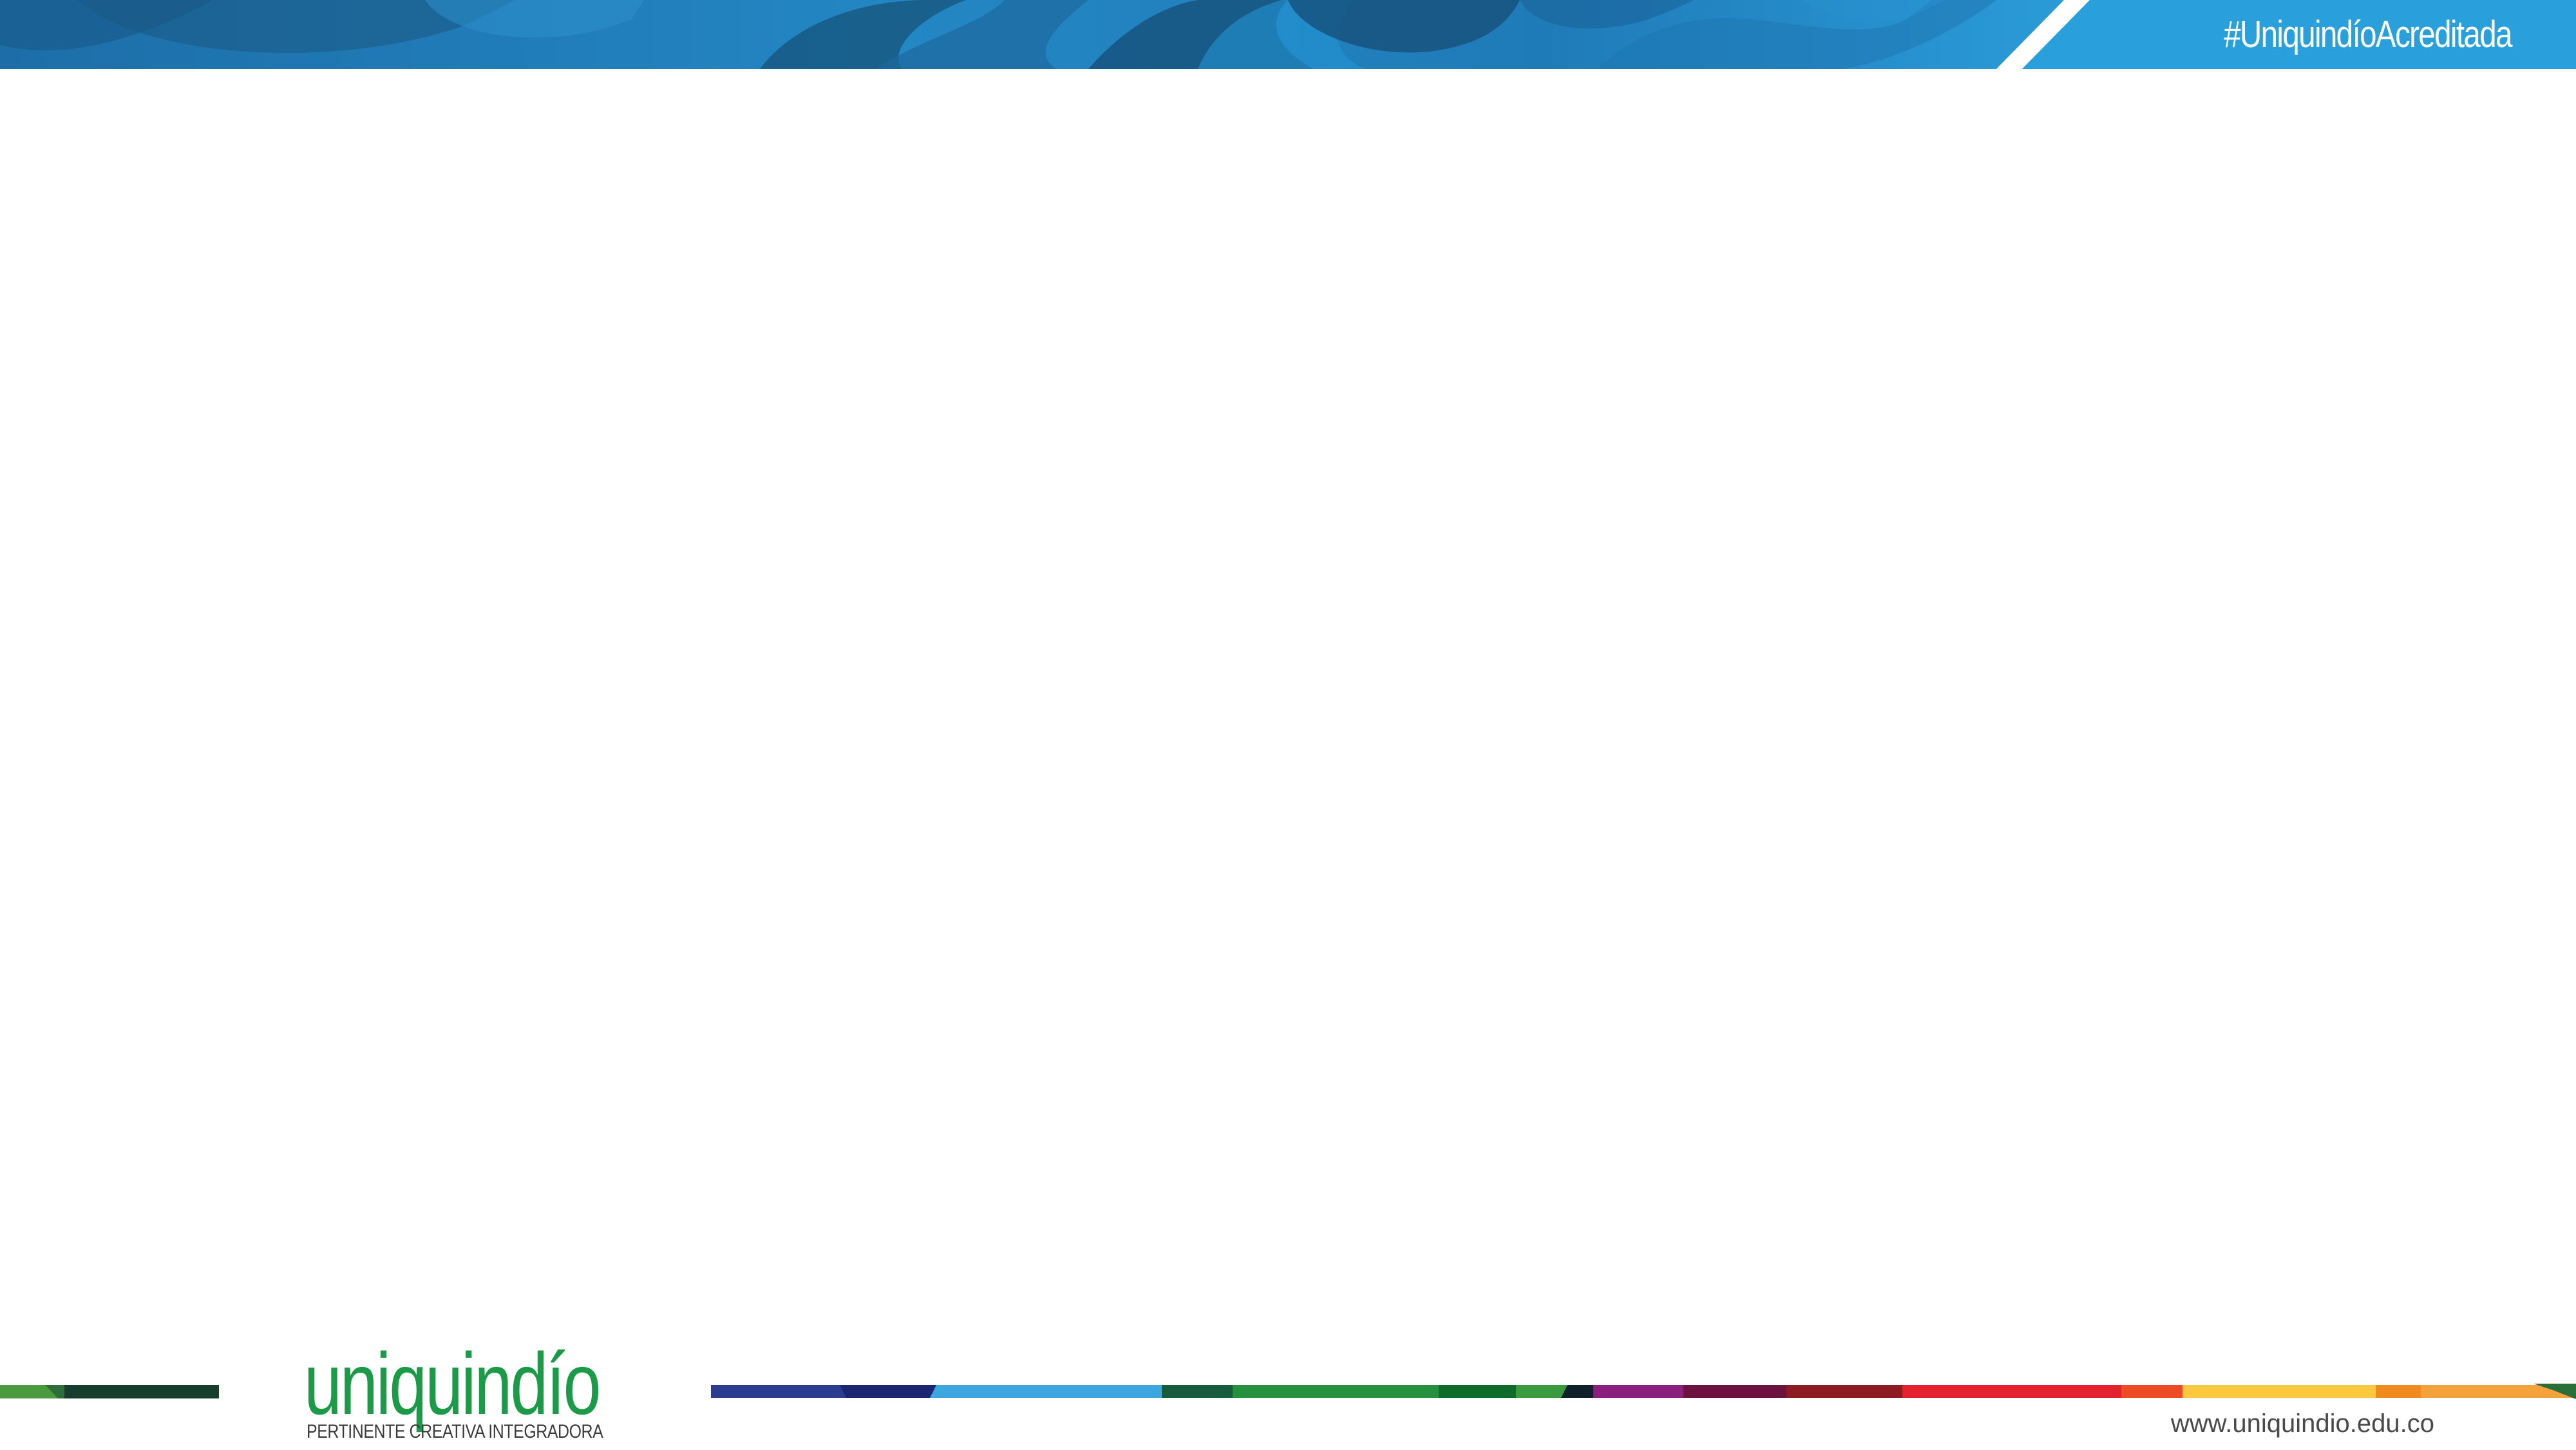  Describe the element at coordinates (1643, 1392) in the screenshot. I see `footer-color-strip` at that location.